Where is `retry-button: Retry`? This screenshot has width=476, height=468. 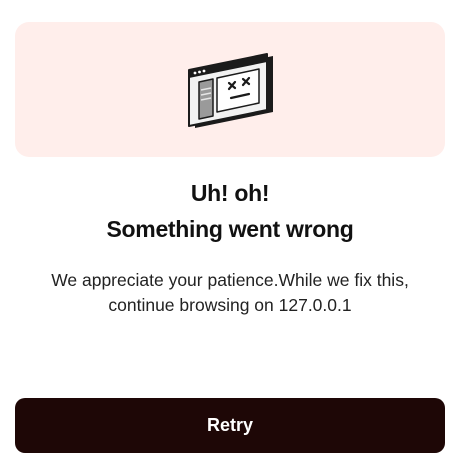 retry-button: Retry is located at coordinates (230, 425).